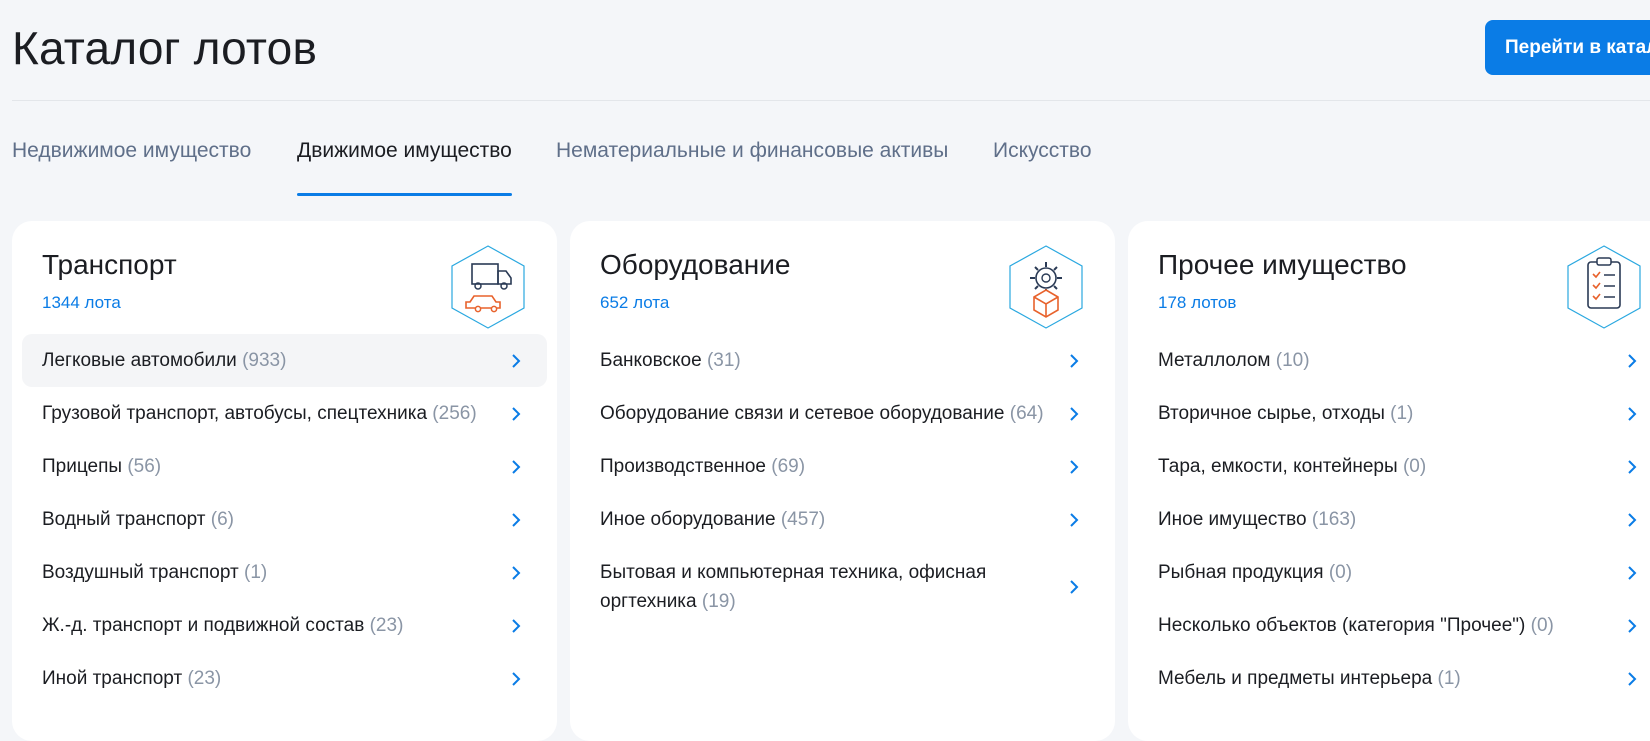 This screenshot has width=1650, height=741. Describe the element at coordinates (131, 163) in the screenshot. I see `tab-real-estate: Недвижимое имущество` at that location.